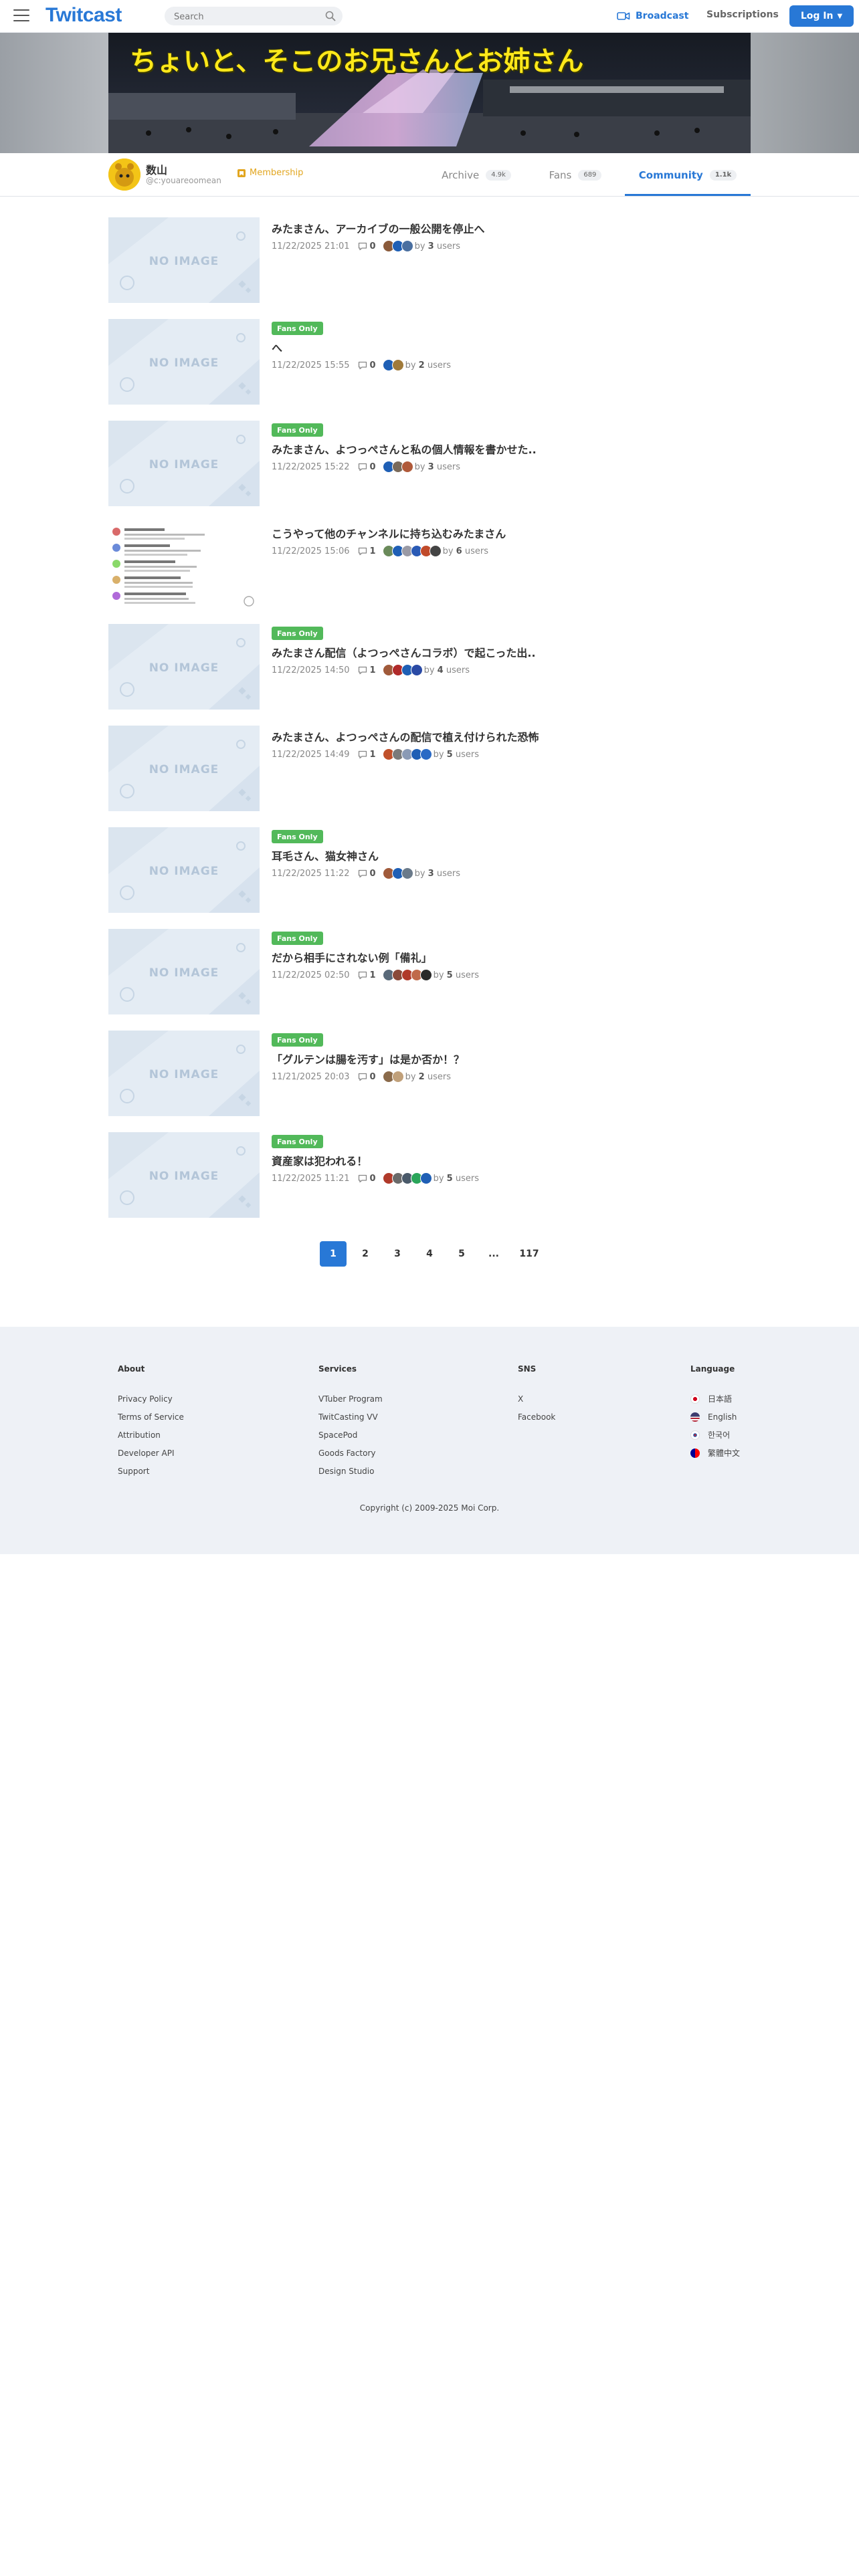  What do you see at coordinates (378, 228) in the screenshot?
I see `post-title: みたまさん、アーカイブの一般公開を停止へ` at bounding box center [378, 228].